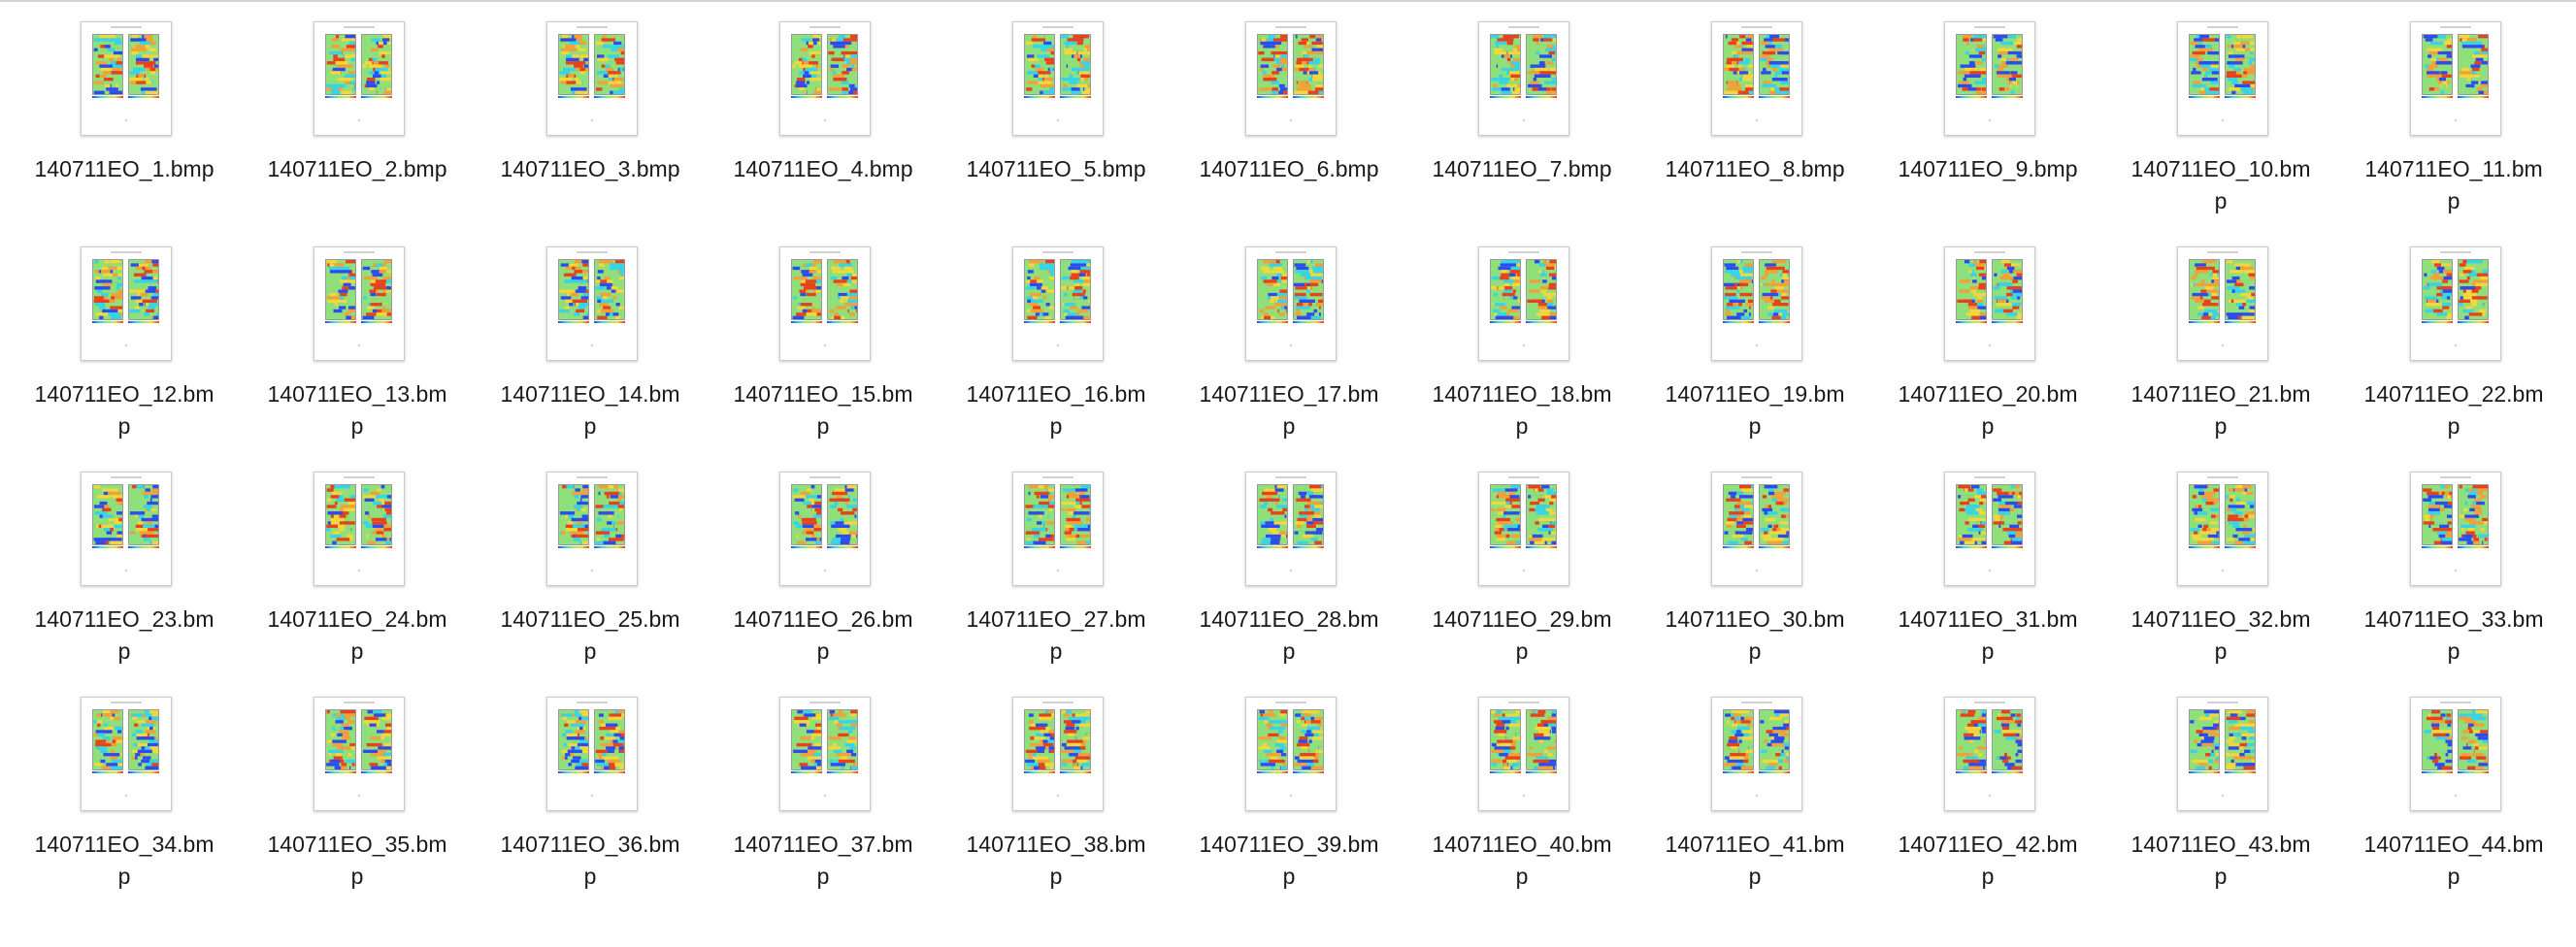 The height and width of the screenshot is (947, 2576). Describe the element at coordinates (2220, 185) in the screenshot. I see `file-name-label: 140711EO_10.bmp` at that location.